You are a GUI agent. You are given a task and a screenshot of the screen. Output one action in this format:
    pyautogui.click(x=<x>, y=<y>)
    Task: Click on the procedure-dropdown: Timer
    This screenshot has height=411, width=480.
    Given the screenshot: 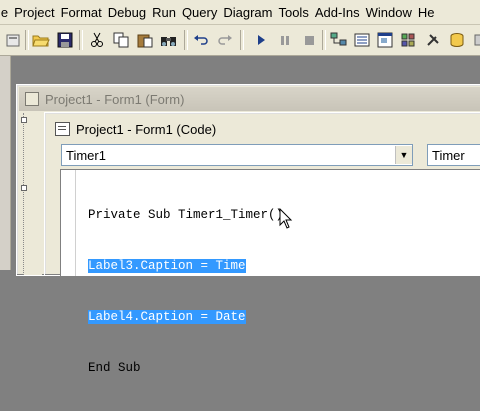 What is the action you would take?
    pyautogui.click(x=453, y=155)
    